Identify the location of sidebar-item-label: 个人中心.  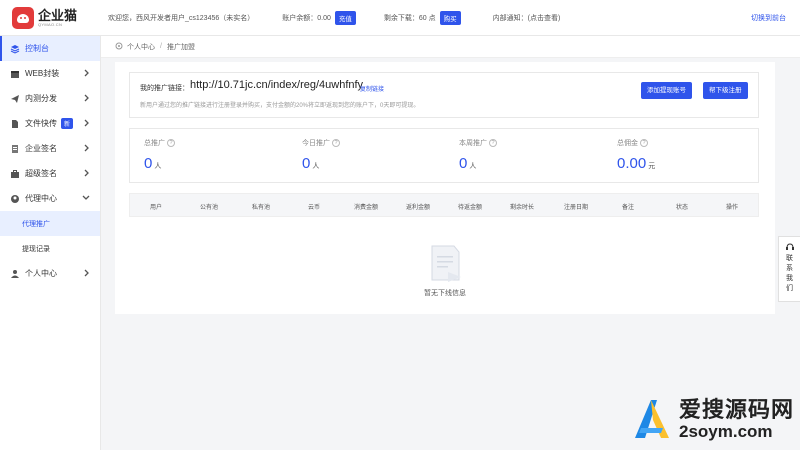
(41, 273).